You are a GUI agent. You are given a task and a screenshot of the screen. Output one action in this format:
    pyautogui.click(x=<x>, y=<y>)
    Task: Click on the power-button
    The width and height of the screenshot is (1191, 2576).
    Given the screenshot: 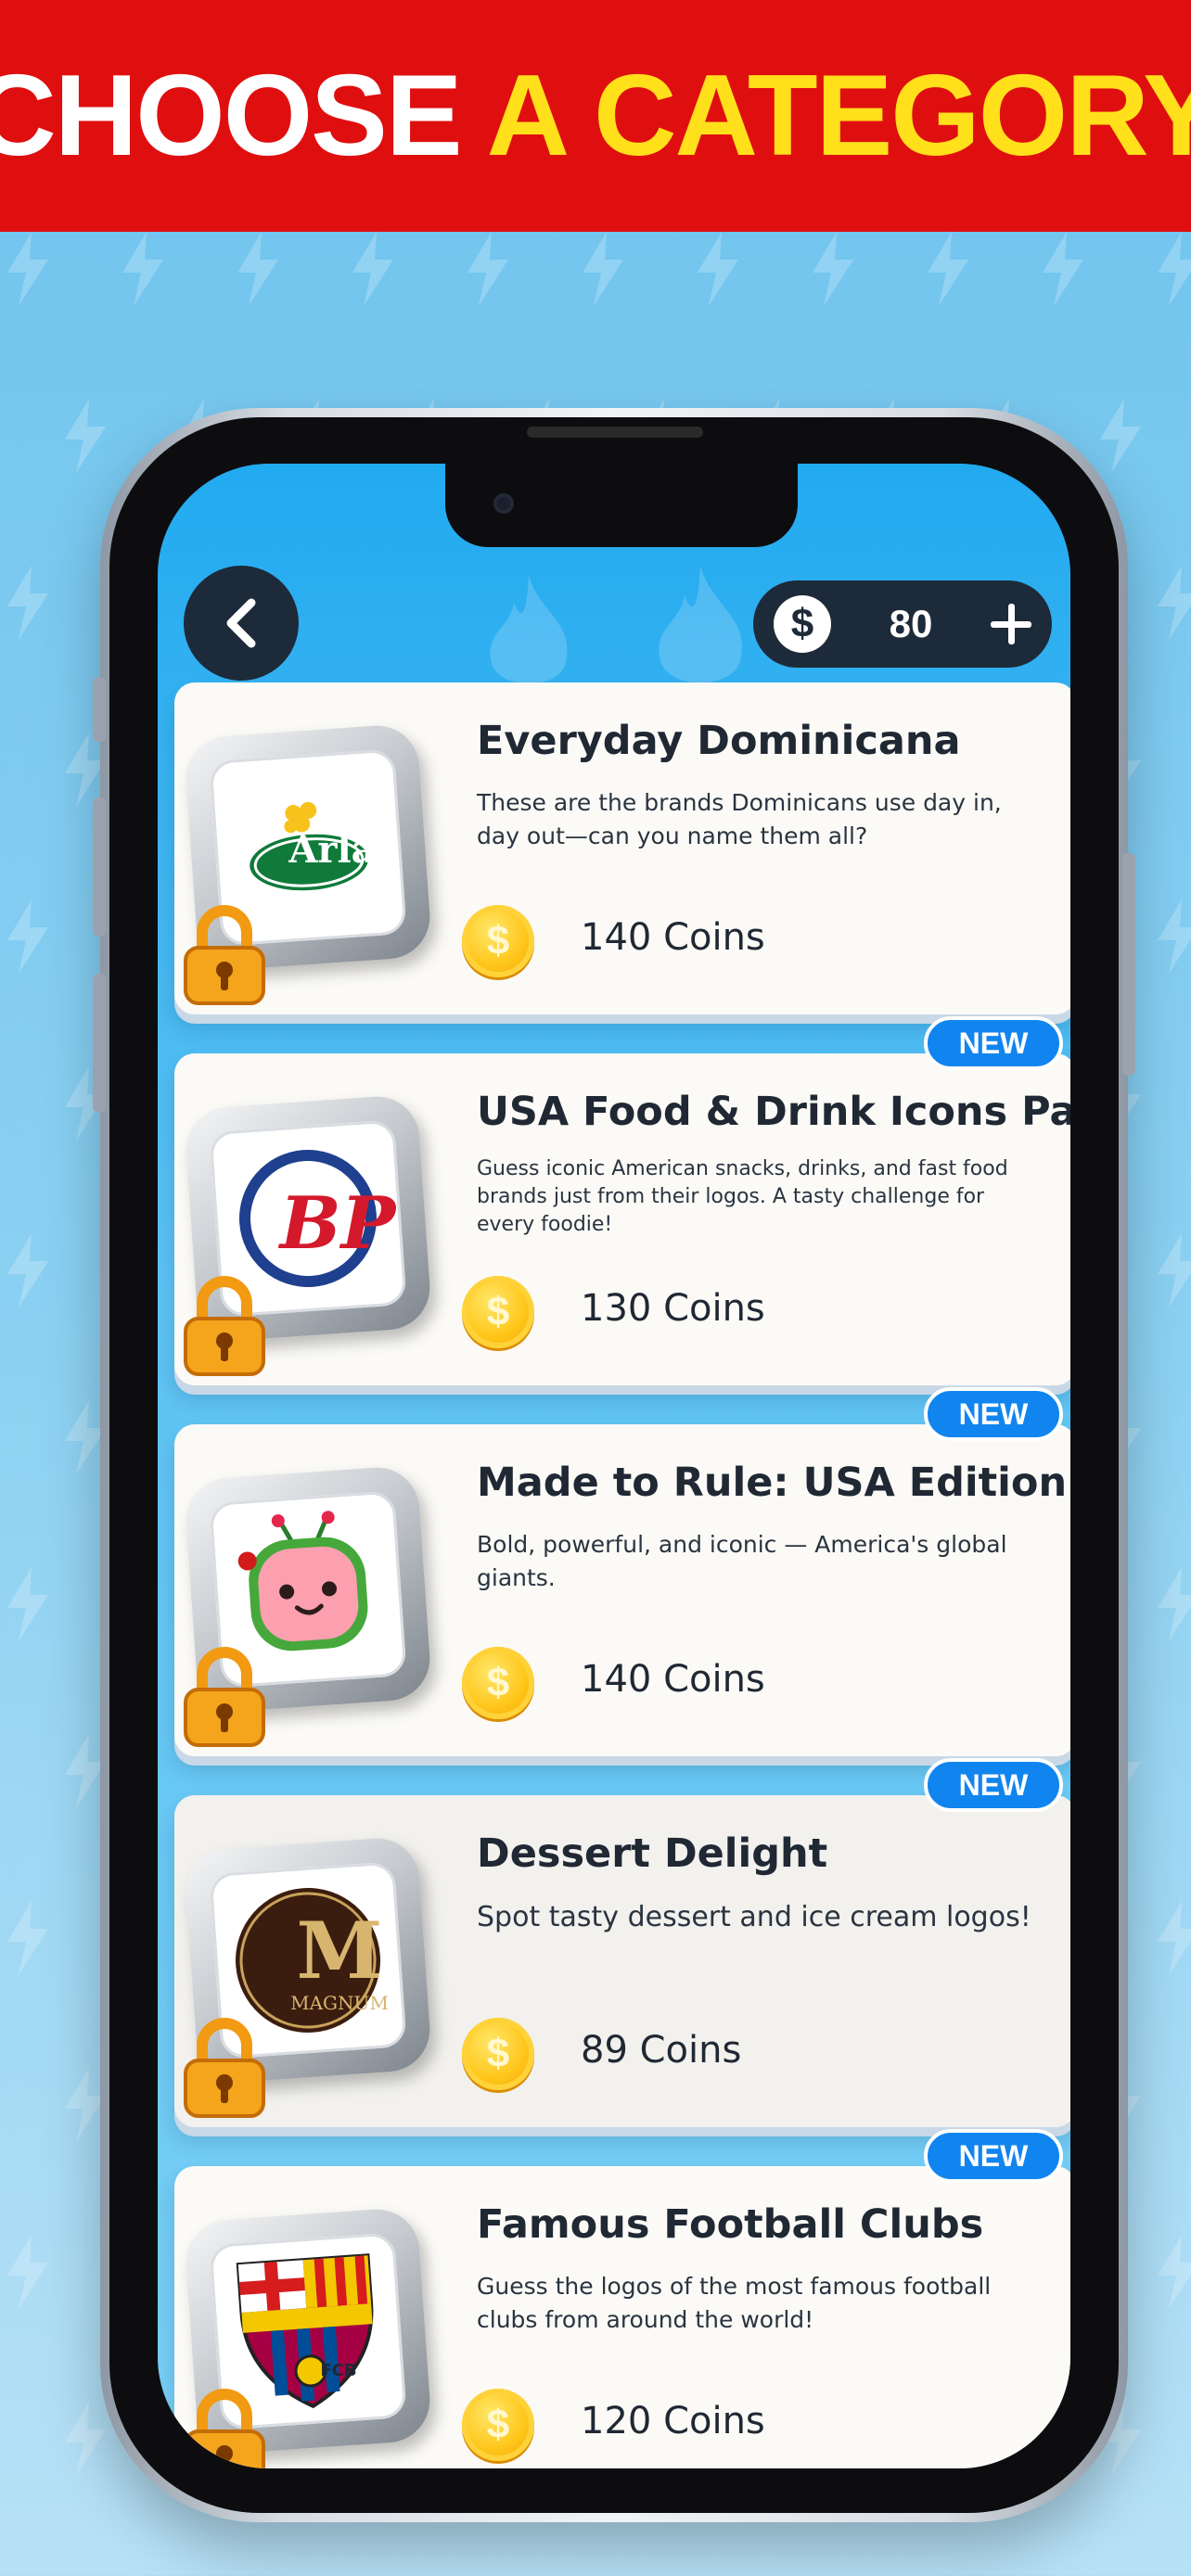 What is the action you would take?
    pyautogui.click(x=1128, y=964)
    